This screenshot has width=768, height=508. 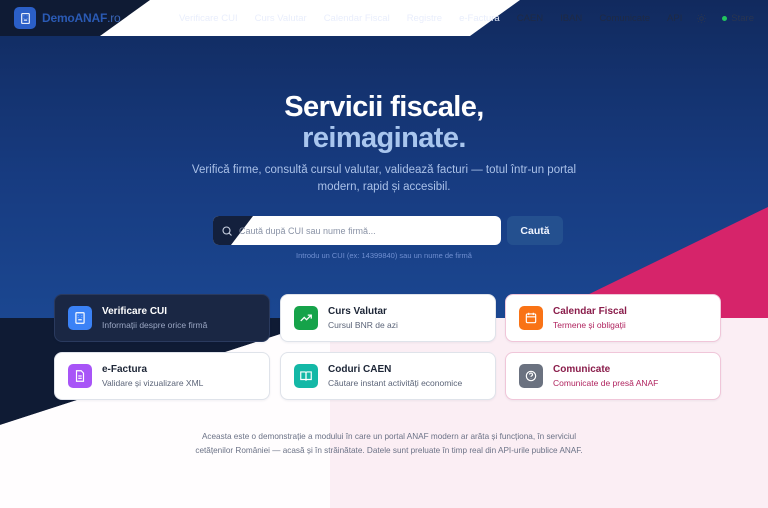 What do you see at coordinates (125, 369) in the screenshot?
I see `card-title: e-Factura` at bounding box center [125, 369].